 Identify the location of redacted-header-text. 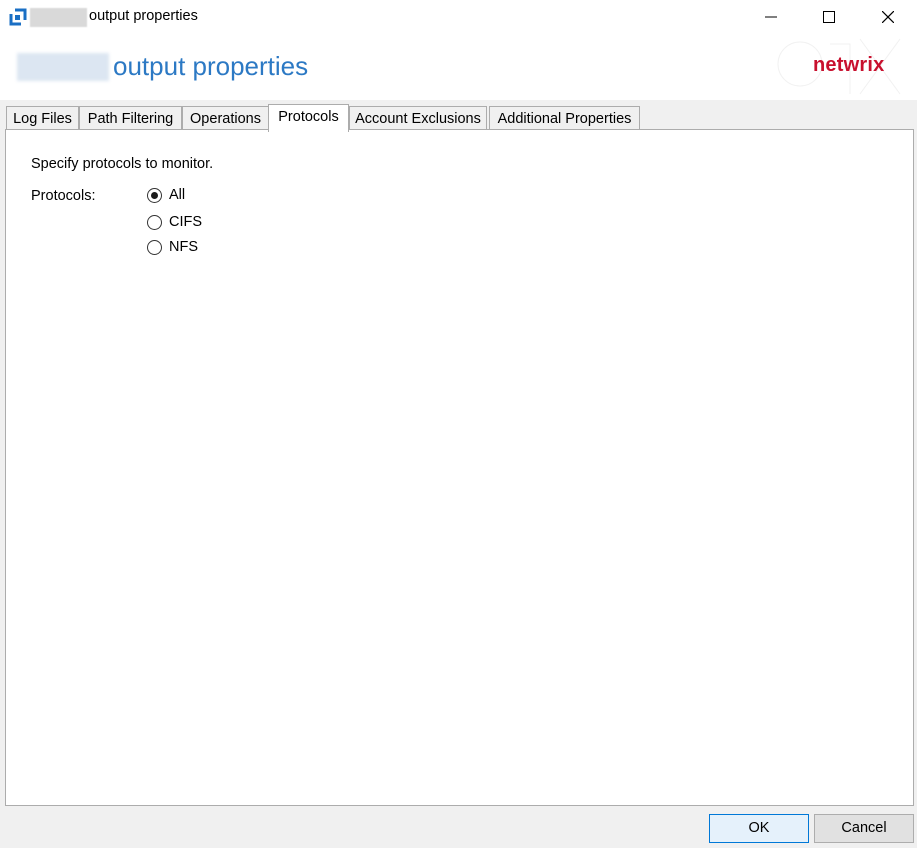
(63, 67).